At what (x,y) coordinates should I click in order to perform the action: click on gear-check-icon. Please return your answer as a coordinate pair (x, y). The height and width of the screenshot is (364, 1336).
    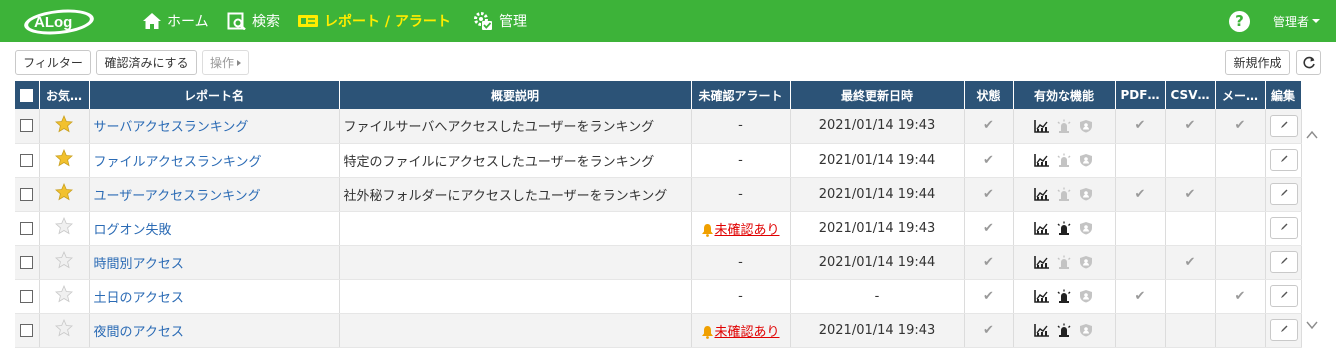
    Looking at the image, I should click on (483, 21).